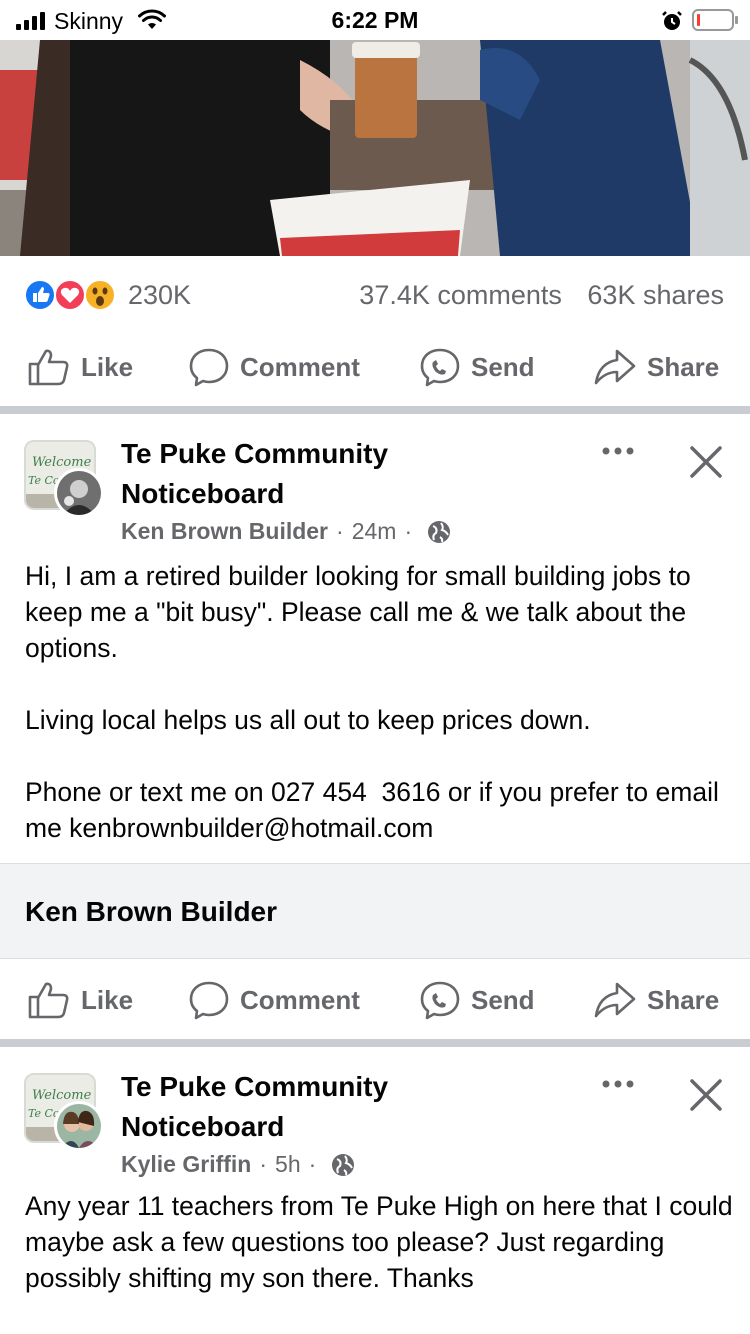  I want to click on battery-icon, so click(715, 20).